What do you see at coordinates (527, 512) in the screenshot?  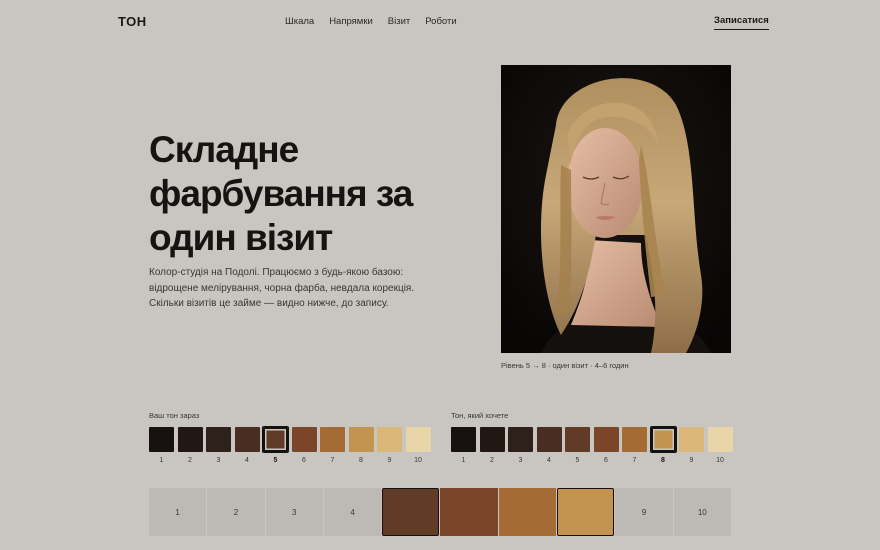 I see `scale-segment-7: 7` at bounding box center [527, 512].